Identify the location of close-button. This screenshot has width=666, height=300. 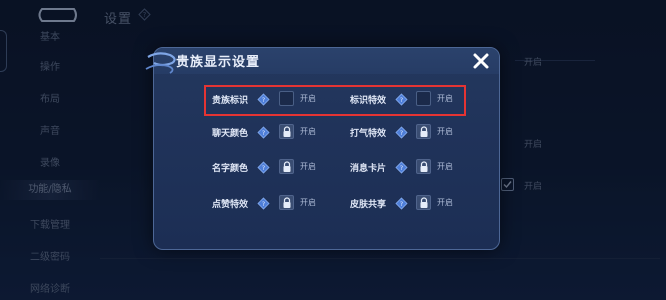
(481, 61).